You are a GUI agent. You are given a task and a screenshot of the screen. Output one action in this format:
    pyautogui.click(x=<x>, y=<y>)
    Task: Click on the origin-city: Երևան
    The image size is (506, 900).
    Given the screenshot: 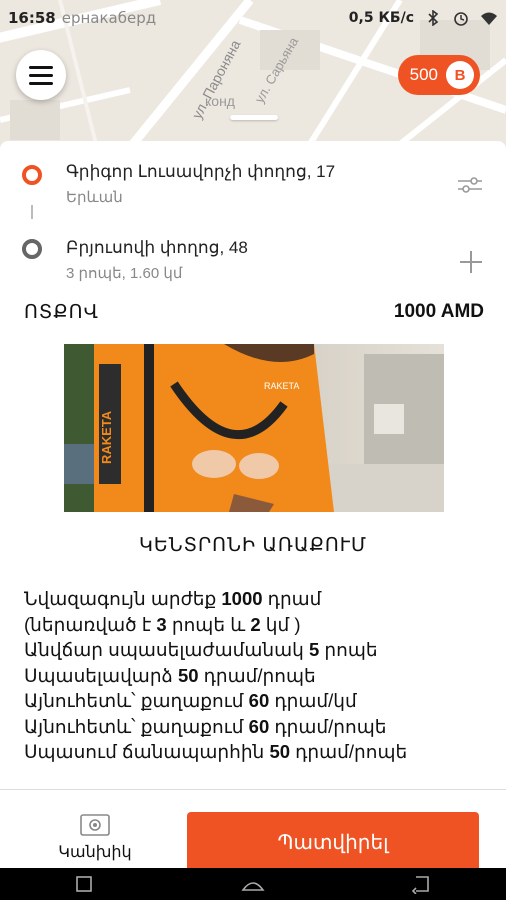 What is the action you would take?
    pyautogui.click(x=94, y=197)
    